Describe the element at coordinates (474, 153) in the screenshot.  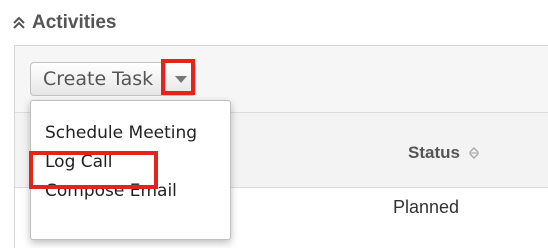
I see `sort-icon` at that location.